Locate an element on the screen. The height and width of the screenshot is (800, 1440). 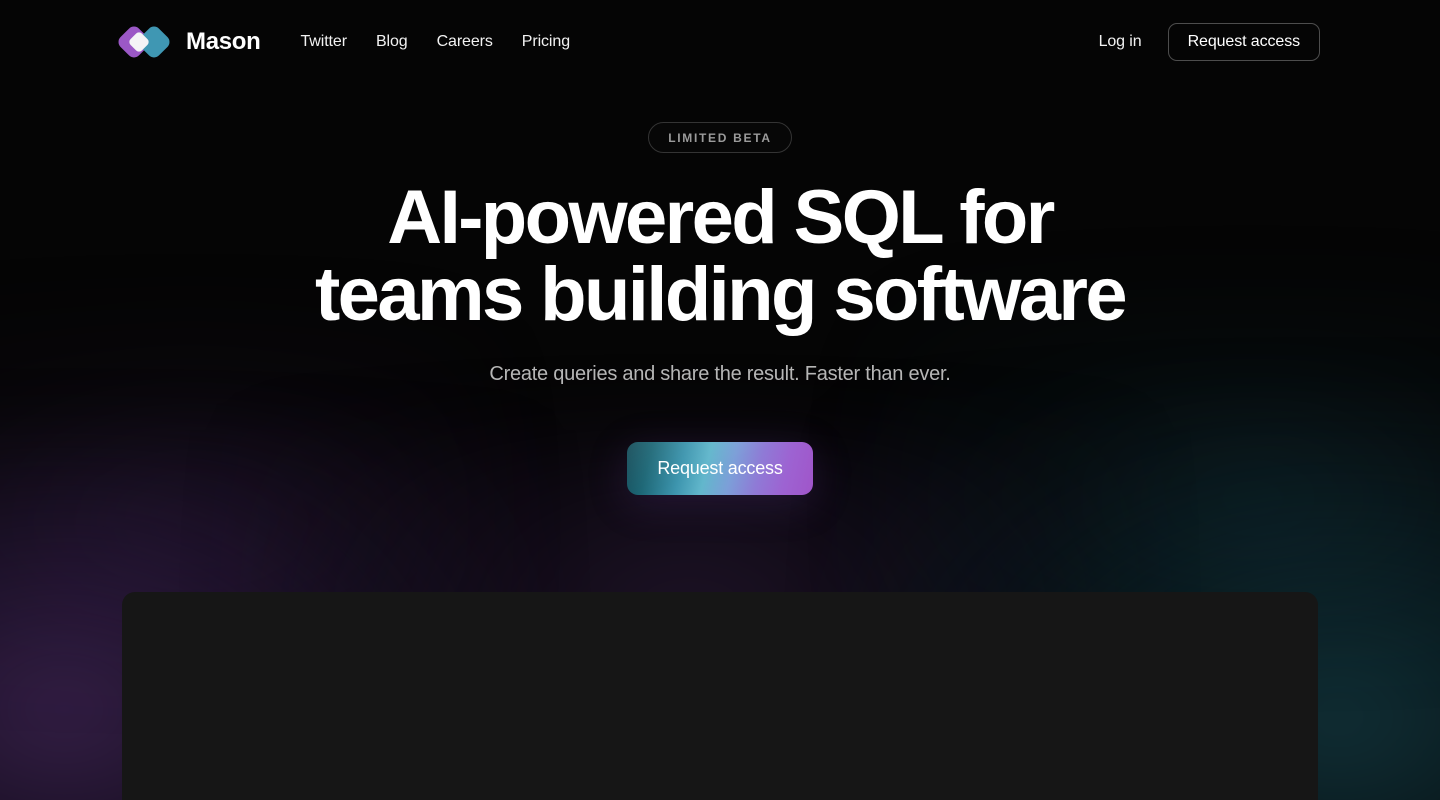
main-navigation: Twitter Blog Careers Pricing is located at coordinates (436, 42).